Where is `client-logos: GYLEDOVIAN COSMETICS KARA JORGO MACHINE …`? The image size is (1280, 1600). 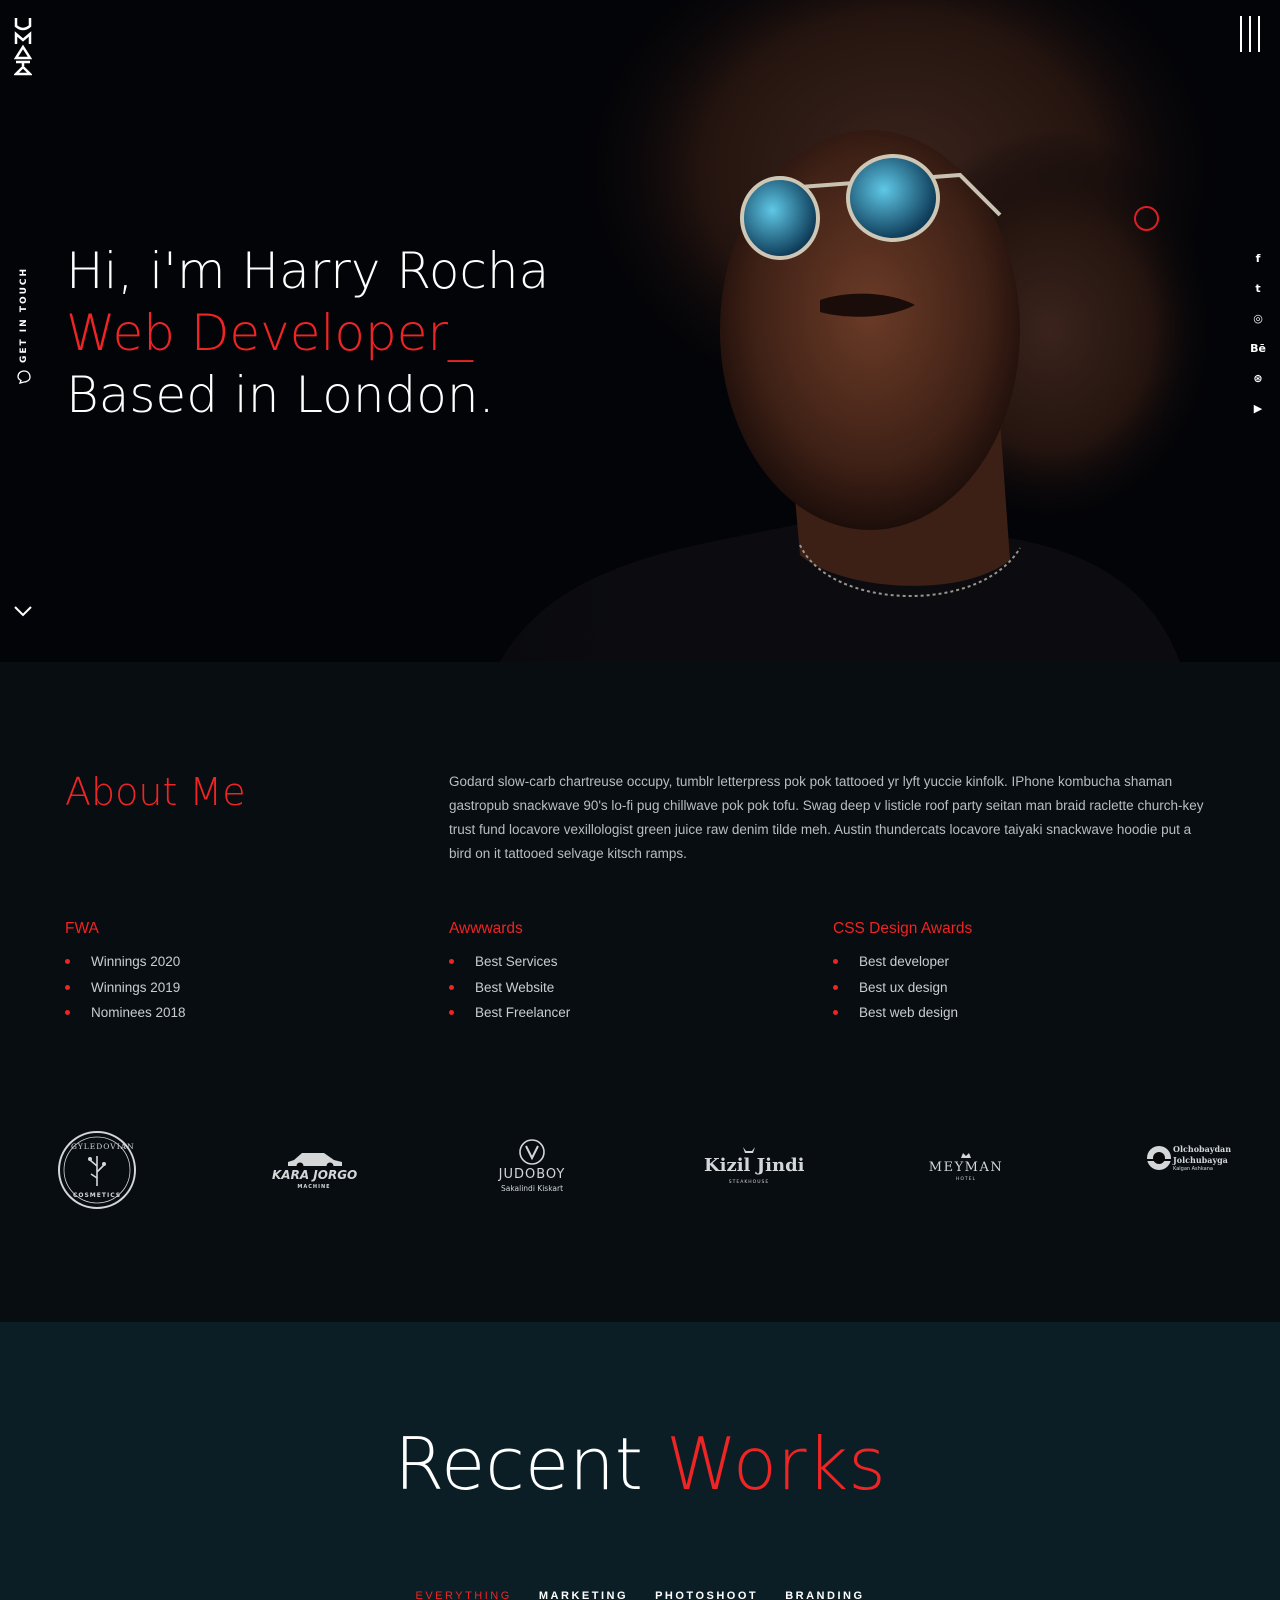 client-logos: GYLEDOVIAN COSMETICS KARA JORGO MACHINE … is located at coordinates (640, 1172).